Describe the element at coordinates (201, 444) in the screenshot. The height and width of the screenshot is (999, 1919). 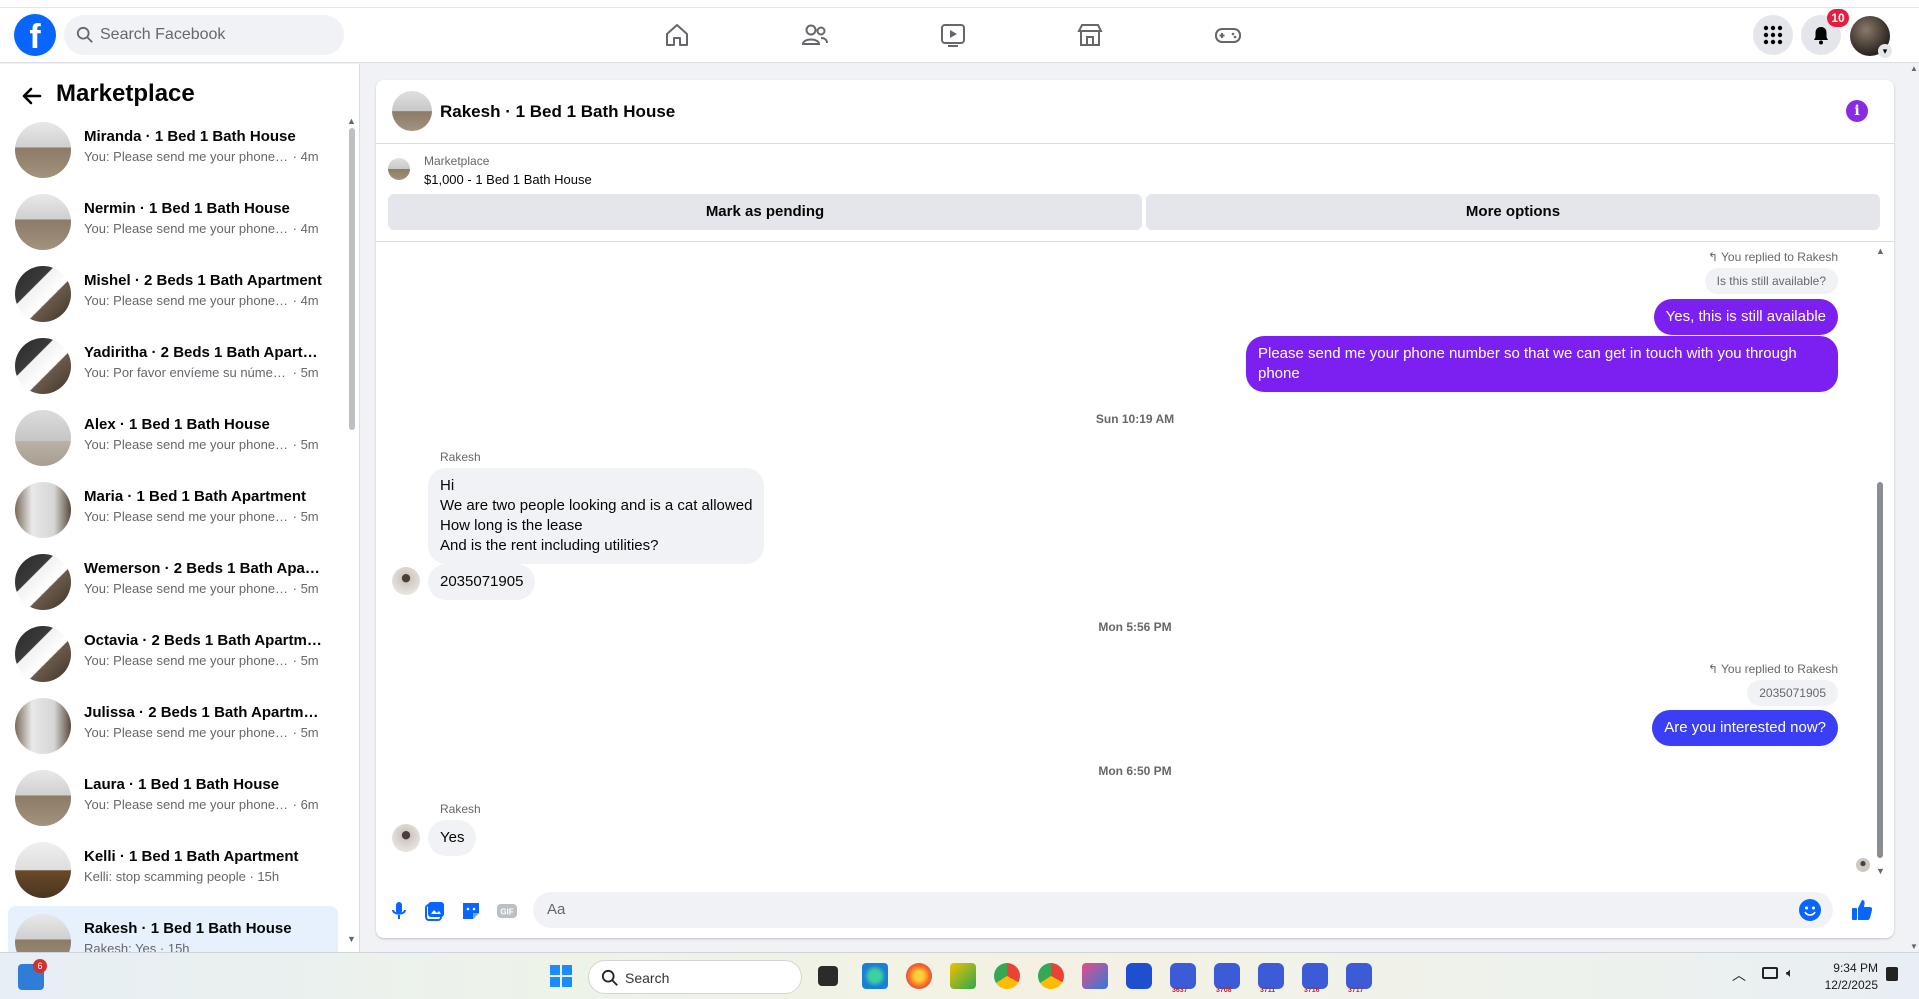
I see `conversation-snippet: You: Please send me your phone n... · 5m` at that location.